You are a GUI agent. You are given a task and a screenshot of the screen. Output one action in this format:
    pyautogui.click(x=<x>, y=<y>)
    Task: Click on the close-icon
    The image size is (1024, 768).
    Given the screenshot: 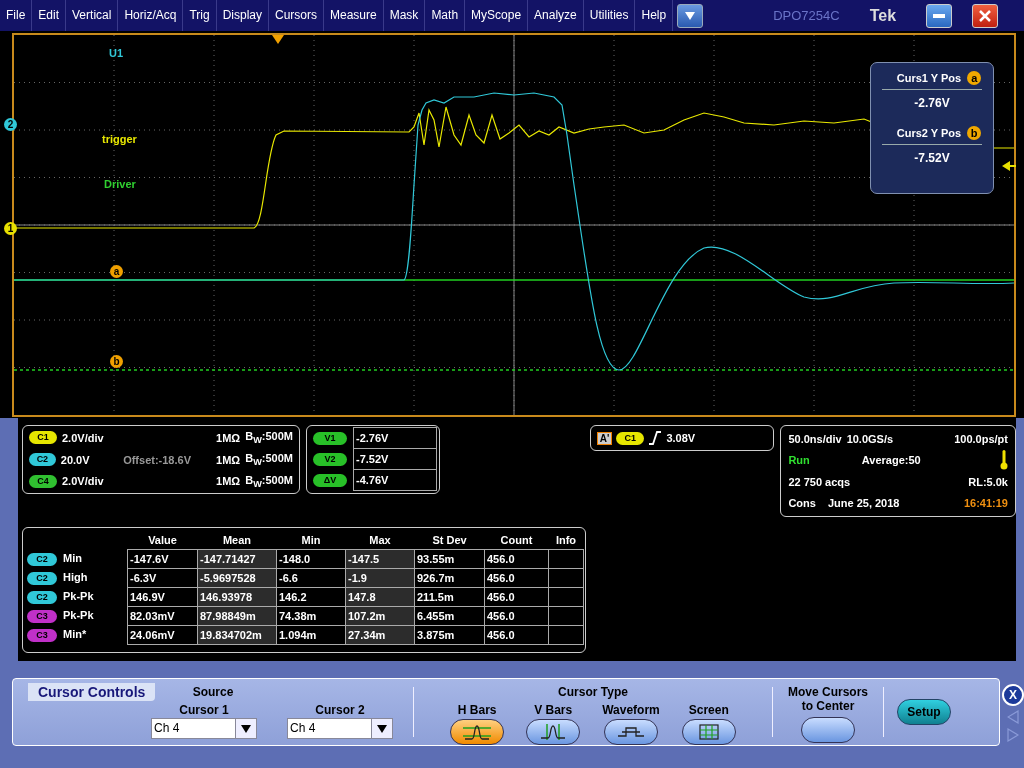 What is the action you would take?
    pyautogui.click(x=985, y=15)
    